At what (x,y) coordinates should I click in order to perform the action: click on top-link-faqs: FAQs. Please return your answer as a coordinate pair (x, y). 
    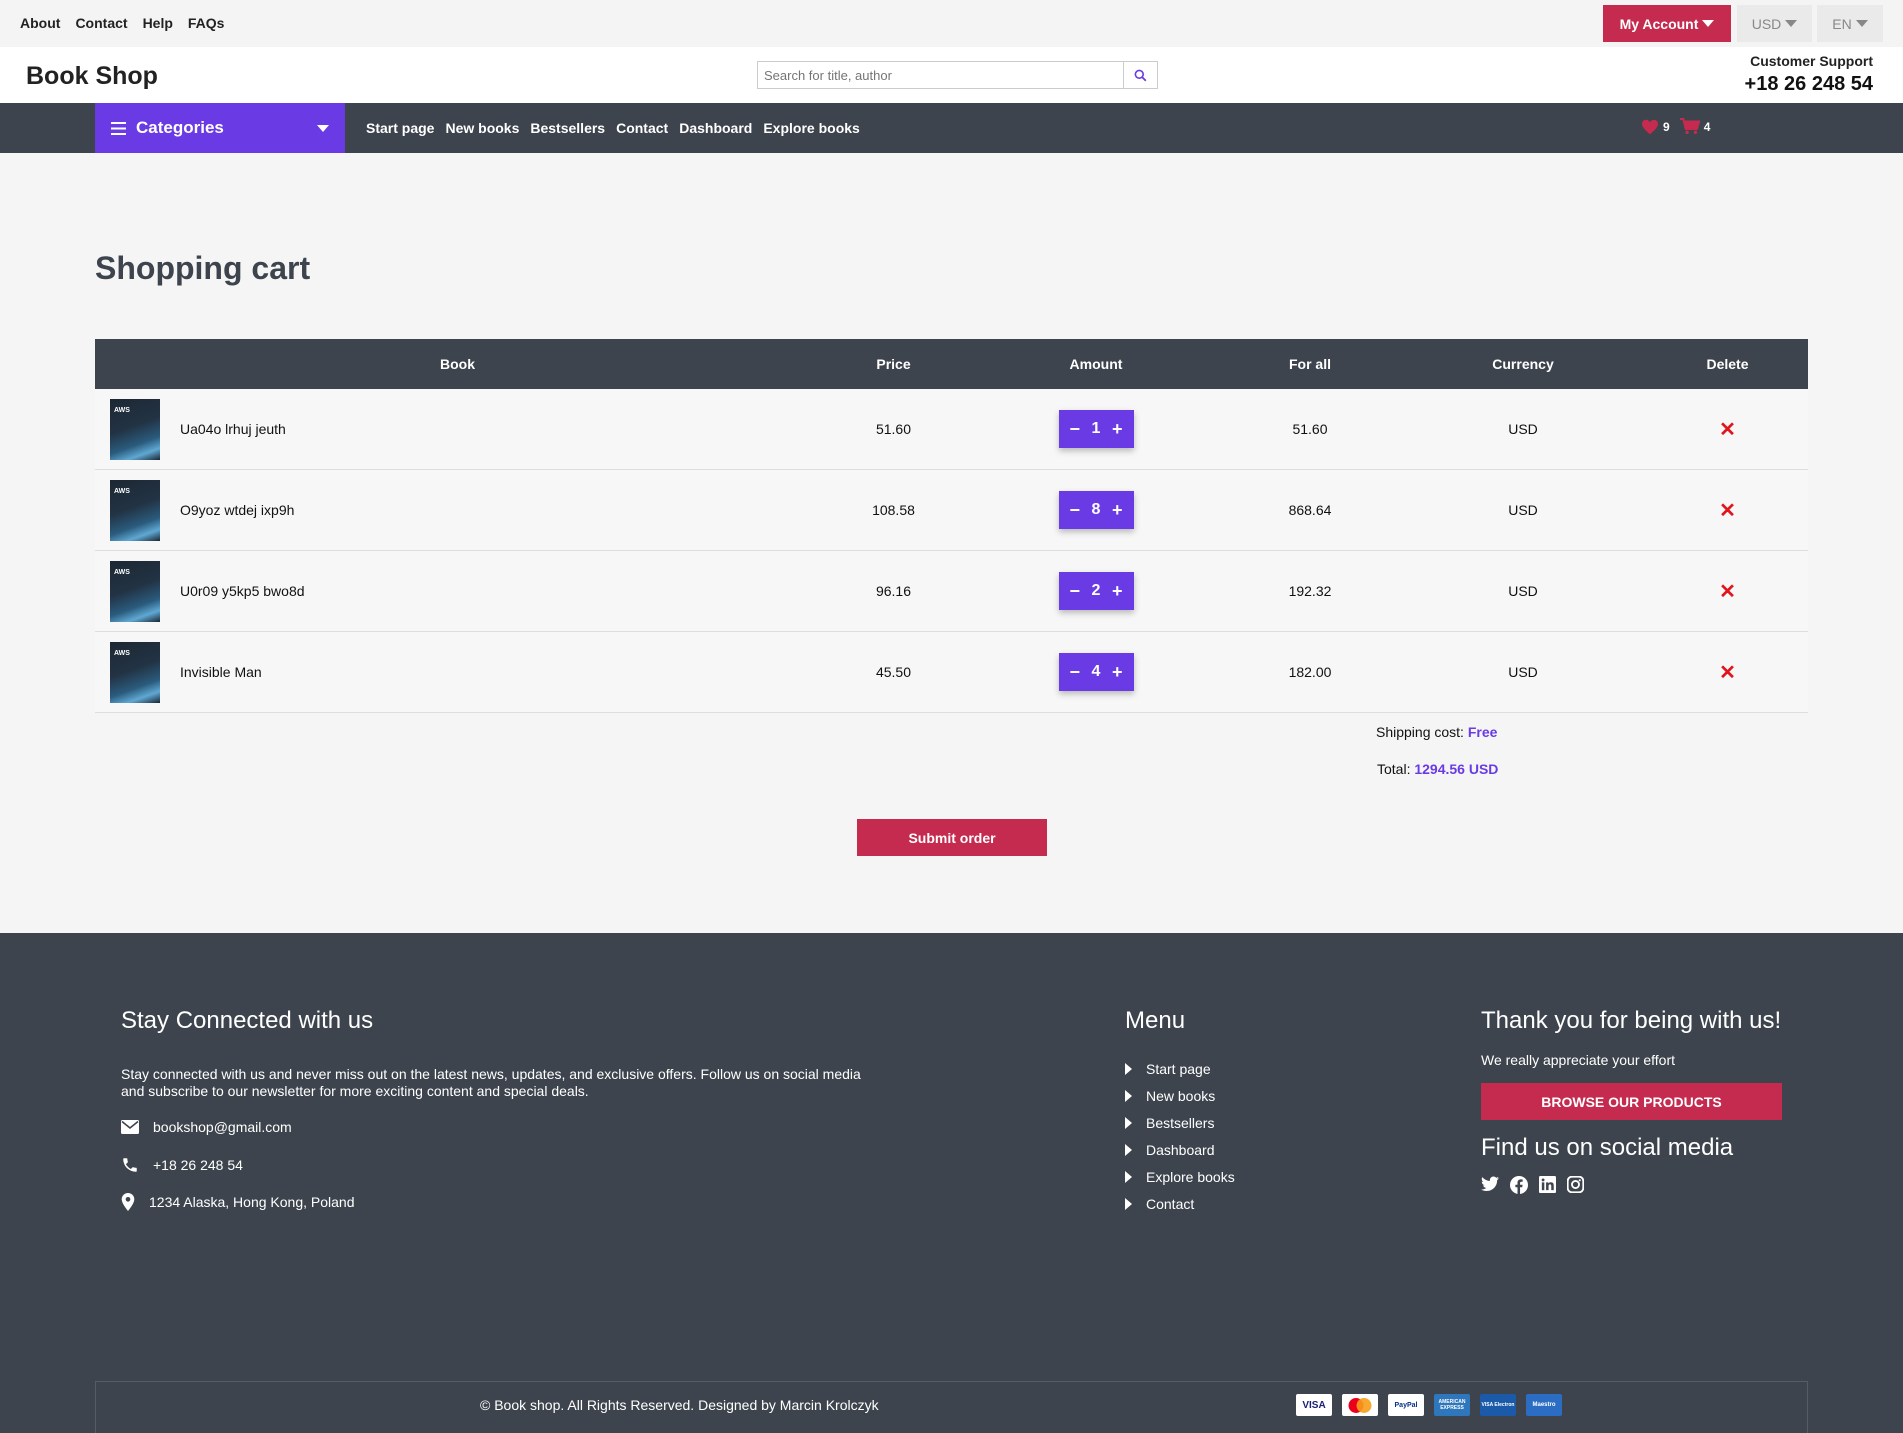
    Looking at the image, I should click on (206, 23).